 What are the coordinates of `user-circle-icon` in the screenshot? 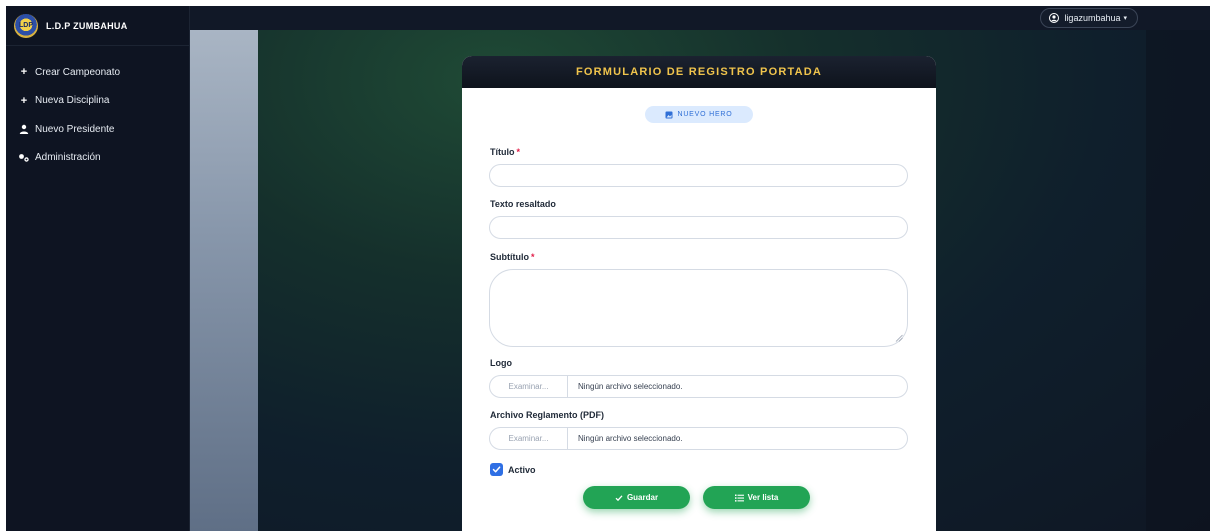 It's located at (1054, 18).